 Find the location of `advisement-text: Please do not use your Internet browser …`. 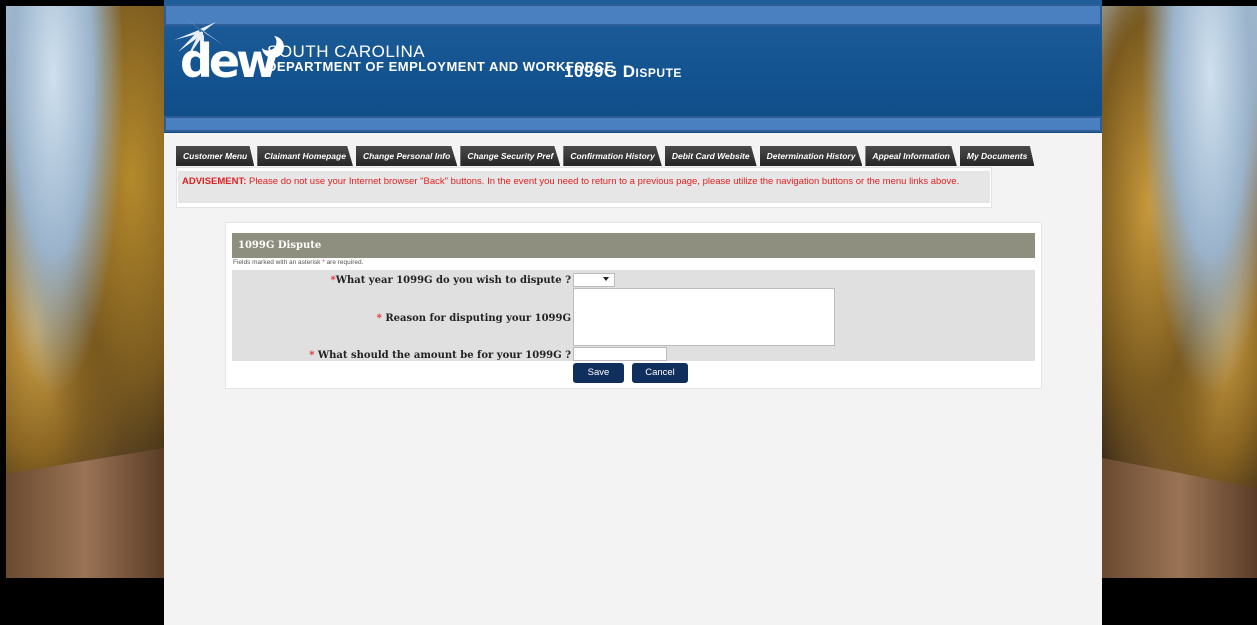

advisement-text: Please do not use your Internet browser … is located at coordinates (603, 181).